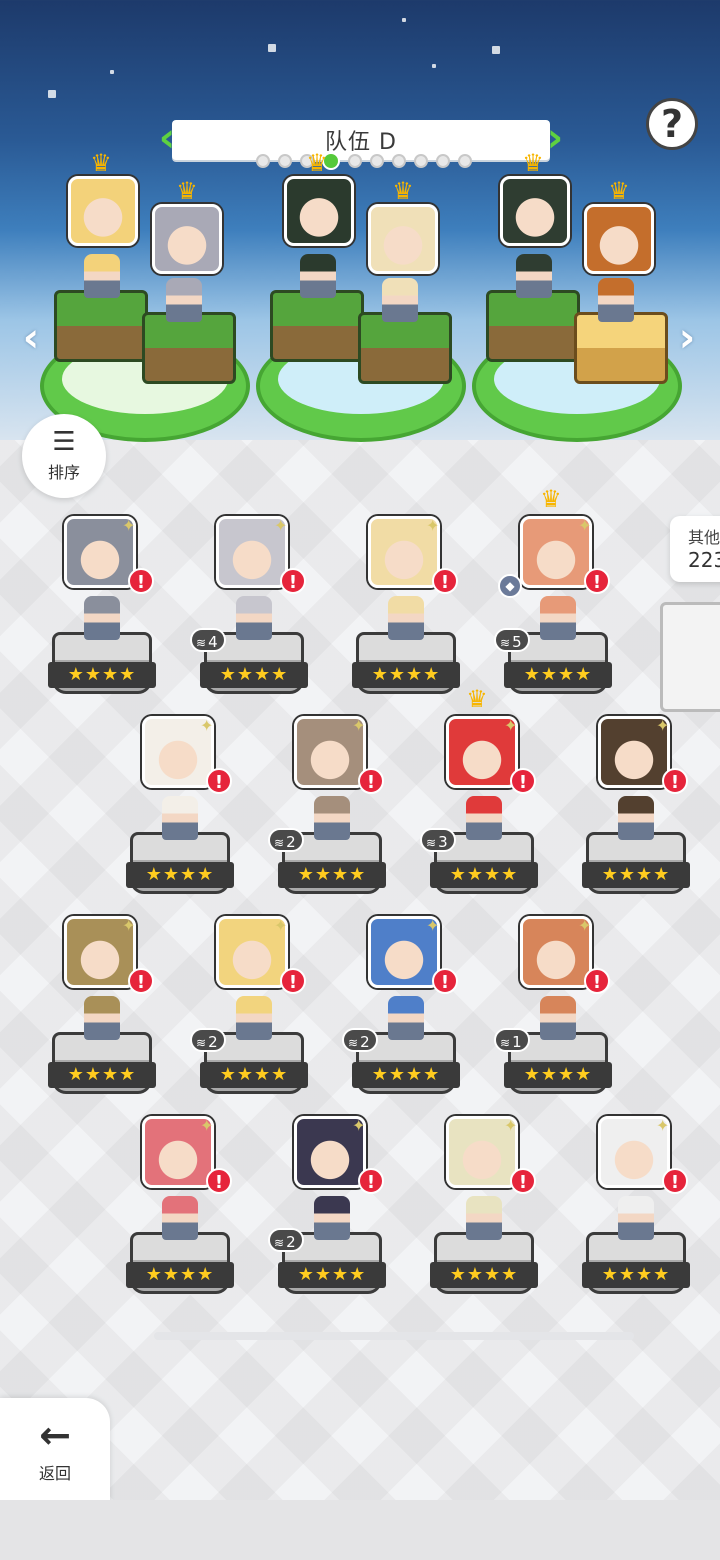 This screenshot has width=720, height=1560. I want to click on party-slot-2: ♛ ♛, so click(361, 300).